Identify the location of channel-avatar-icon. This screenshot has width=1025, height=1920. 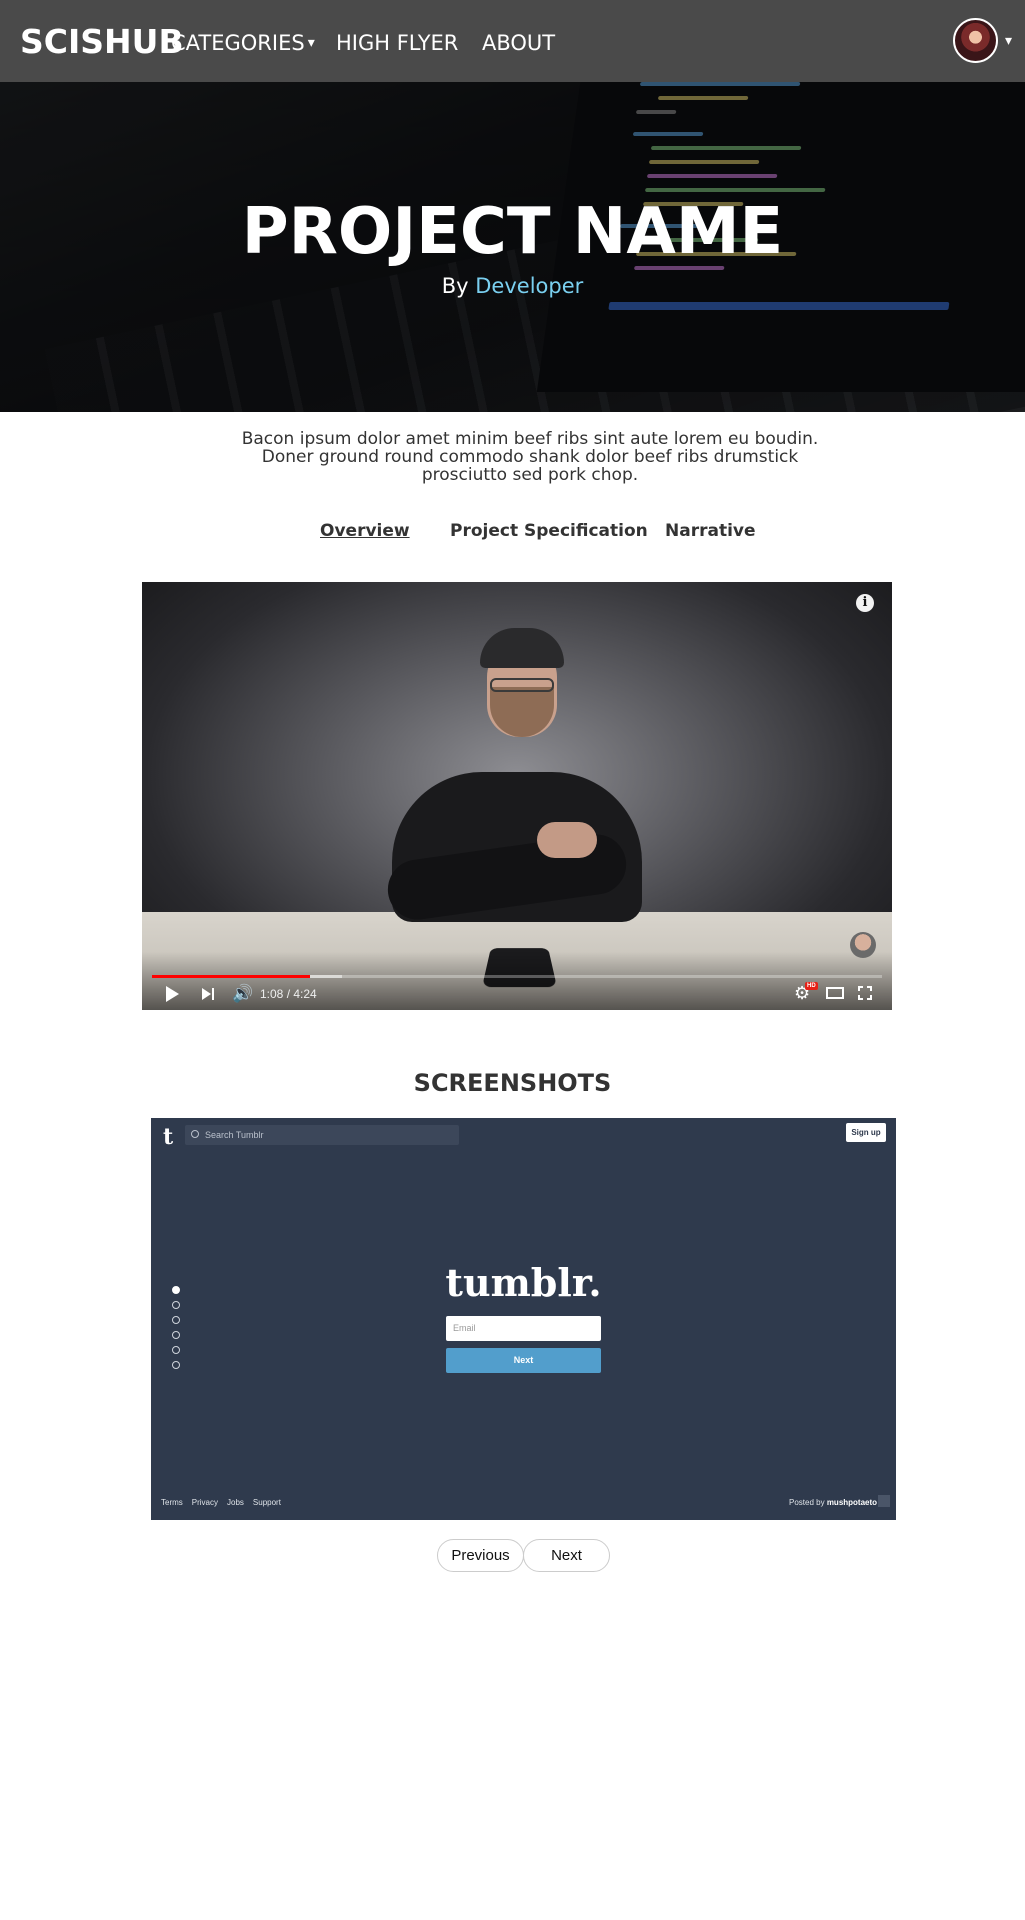
(863, 945).